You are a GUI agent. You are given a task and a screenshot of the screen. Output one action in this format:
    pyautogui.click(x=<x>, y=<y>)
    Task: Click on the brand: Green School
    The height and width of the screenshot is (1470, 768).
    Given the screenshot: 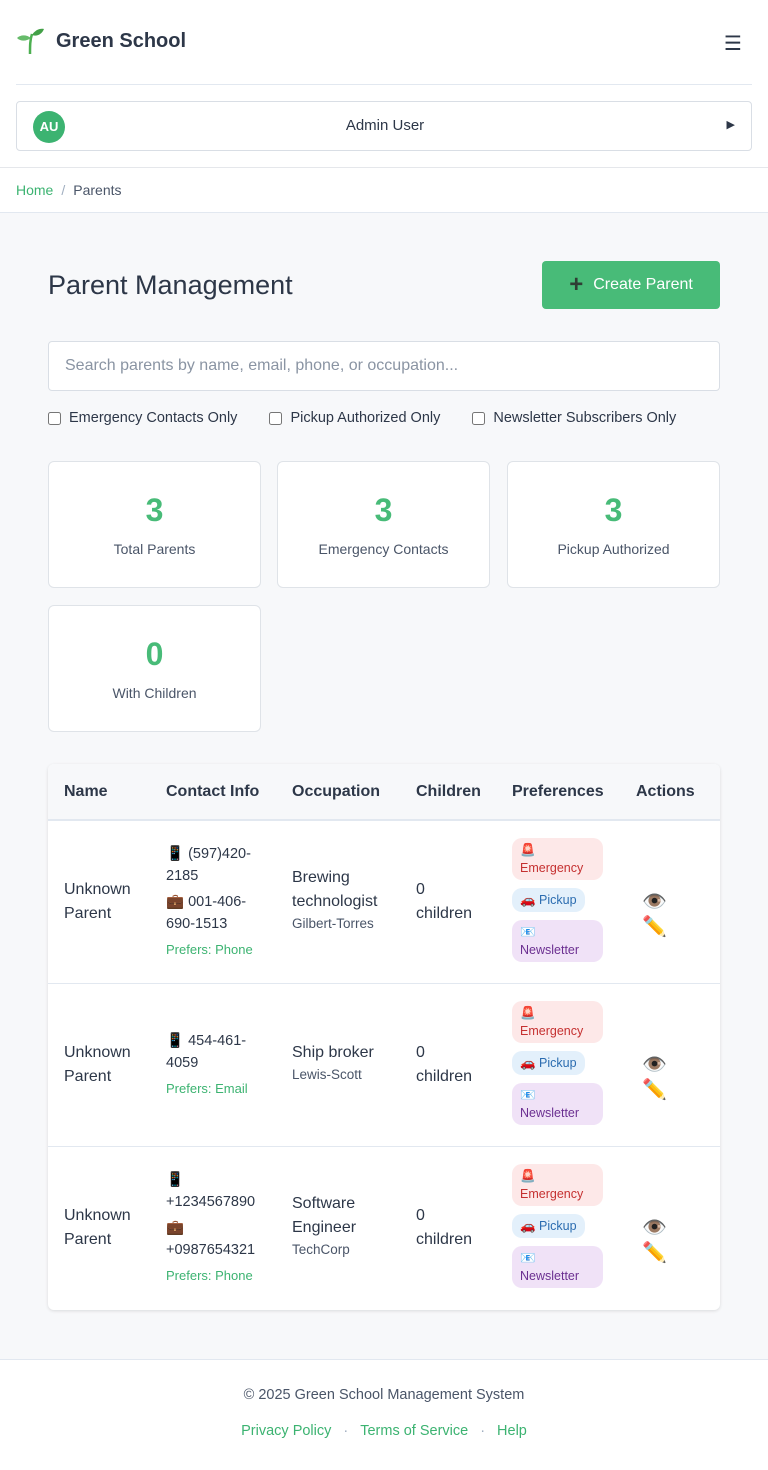 What is the action you would take?
    pyautogui.click(x=101, y=41)
    